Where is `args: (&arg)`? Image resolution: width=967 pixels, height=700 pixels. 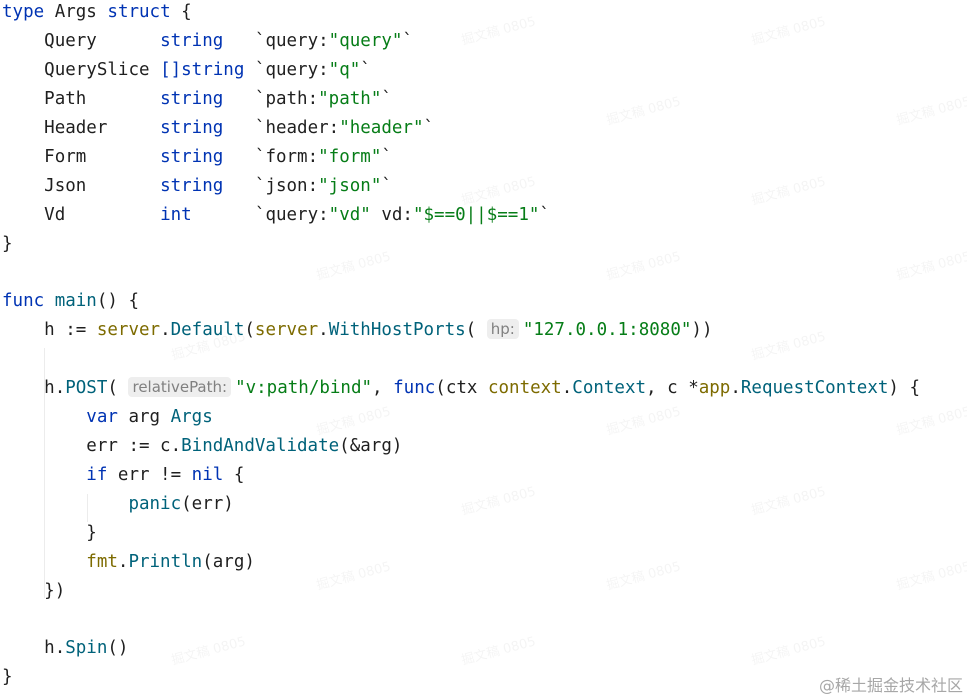
args: (&arg) is located at coordinates (371, 446).